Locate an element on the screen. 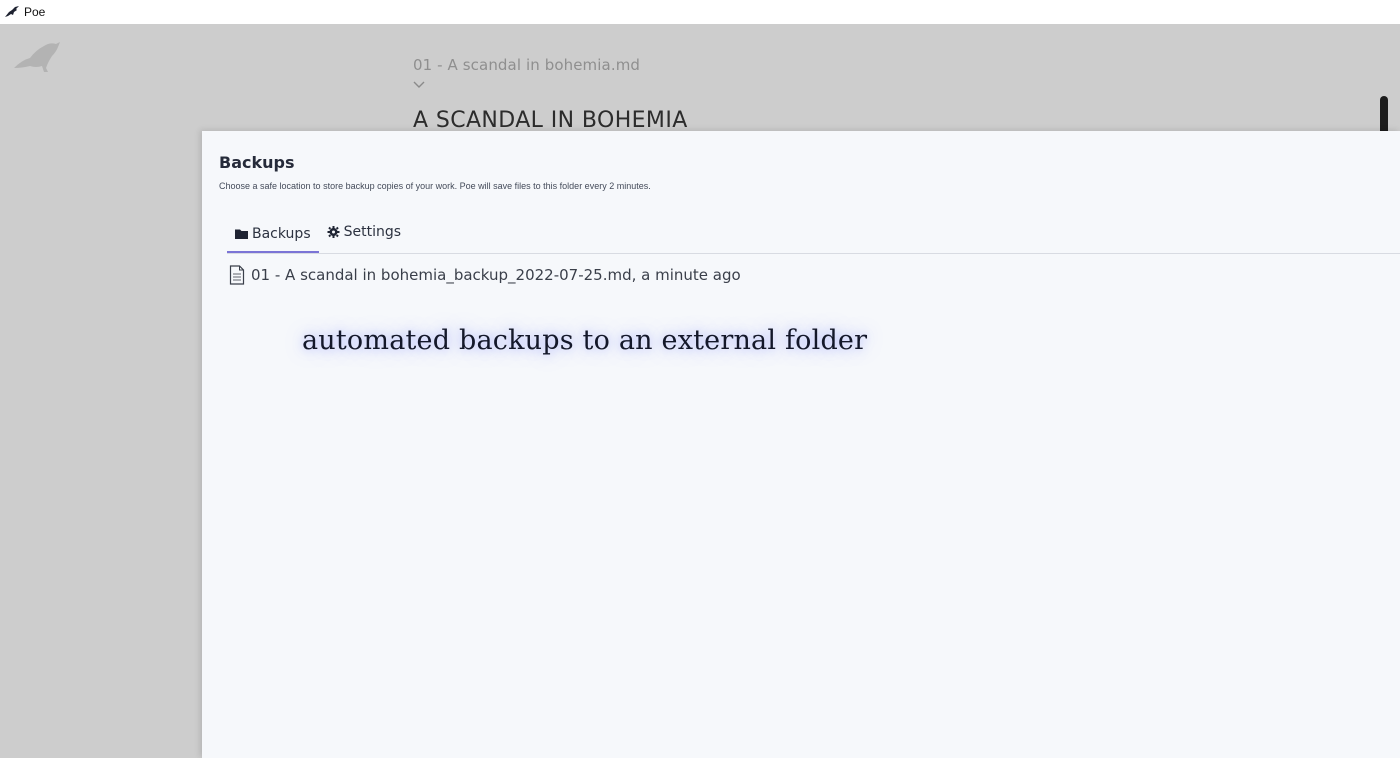  raven-logo-icon is located at coordinates (37, 57).